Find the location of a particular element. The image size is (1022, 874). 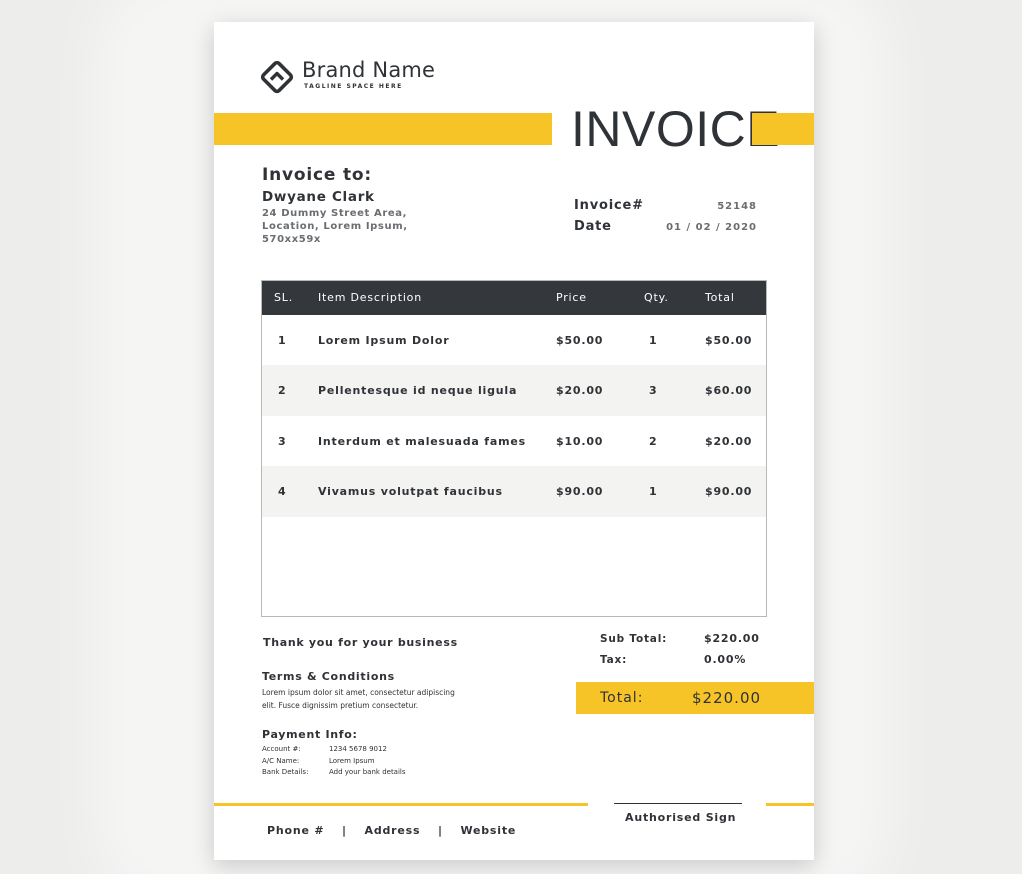

footer-contact: Phone # | Address | Website is located at coordinates (391, 830).